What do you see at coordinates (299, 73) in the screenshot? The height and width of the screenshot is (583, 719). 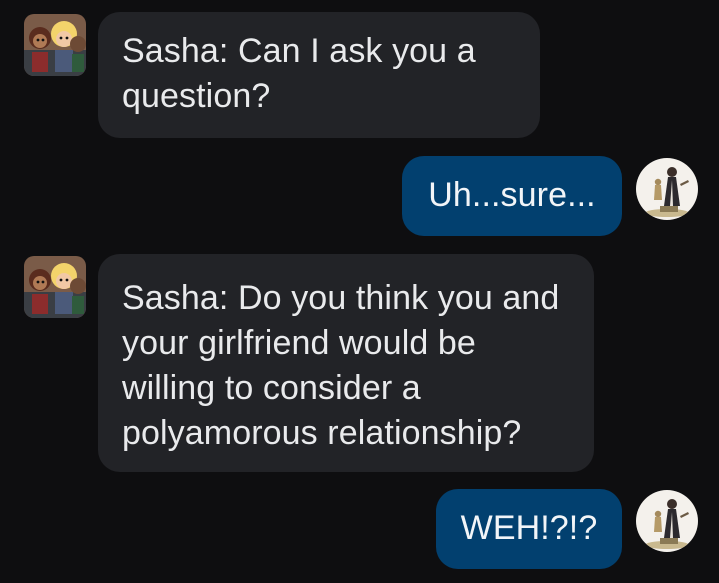 I see `message-text: Sasha: Can I ask you a question?` at bounding box center [299, 73].